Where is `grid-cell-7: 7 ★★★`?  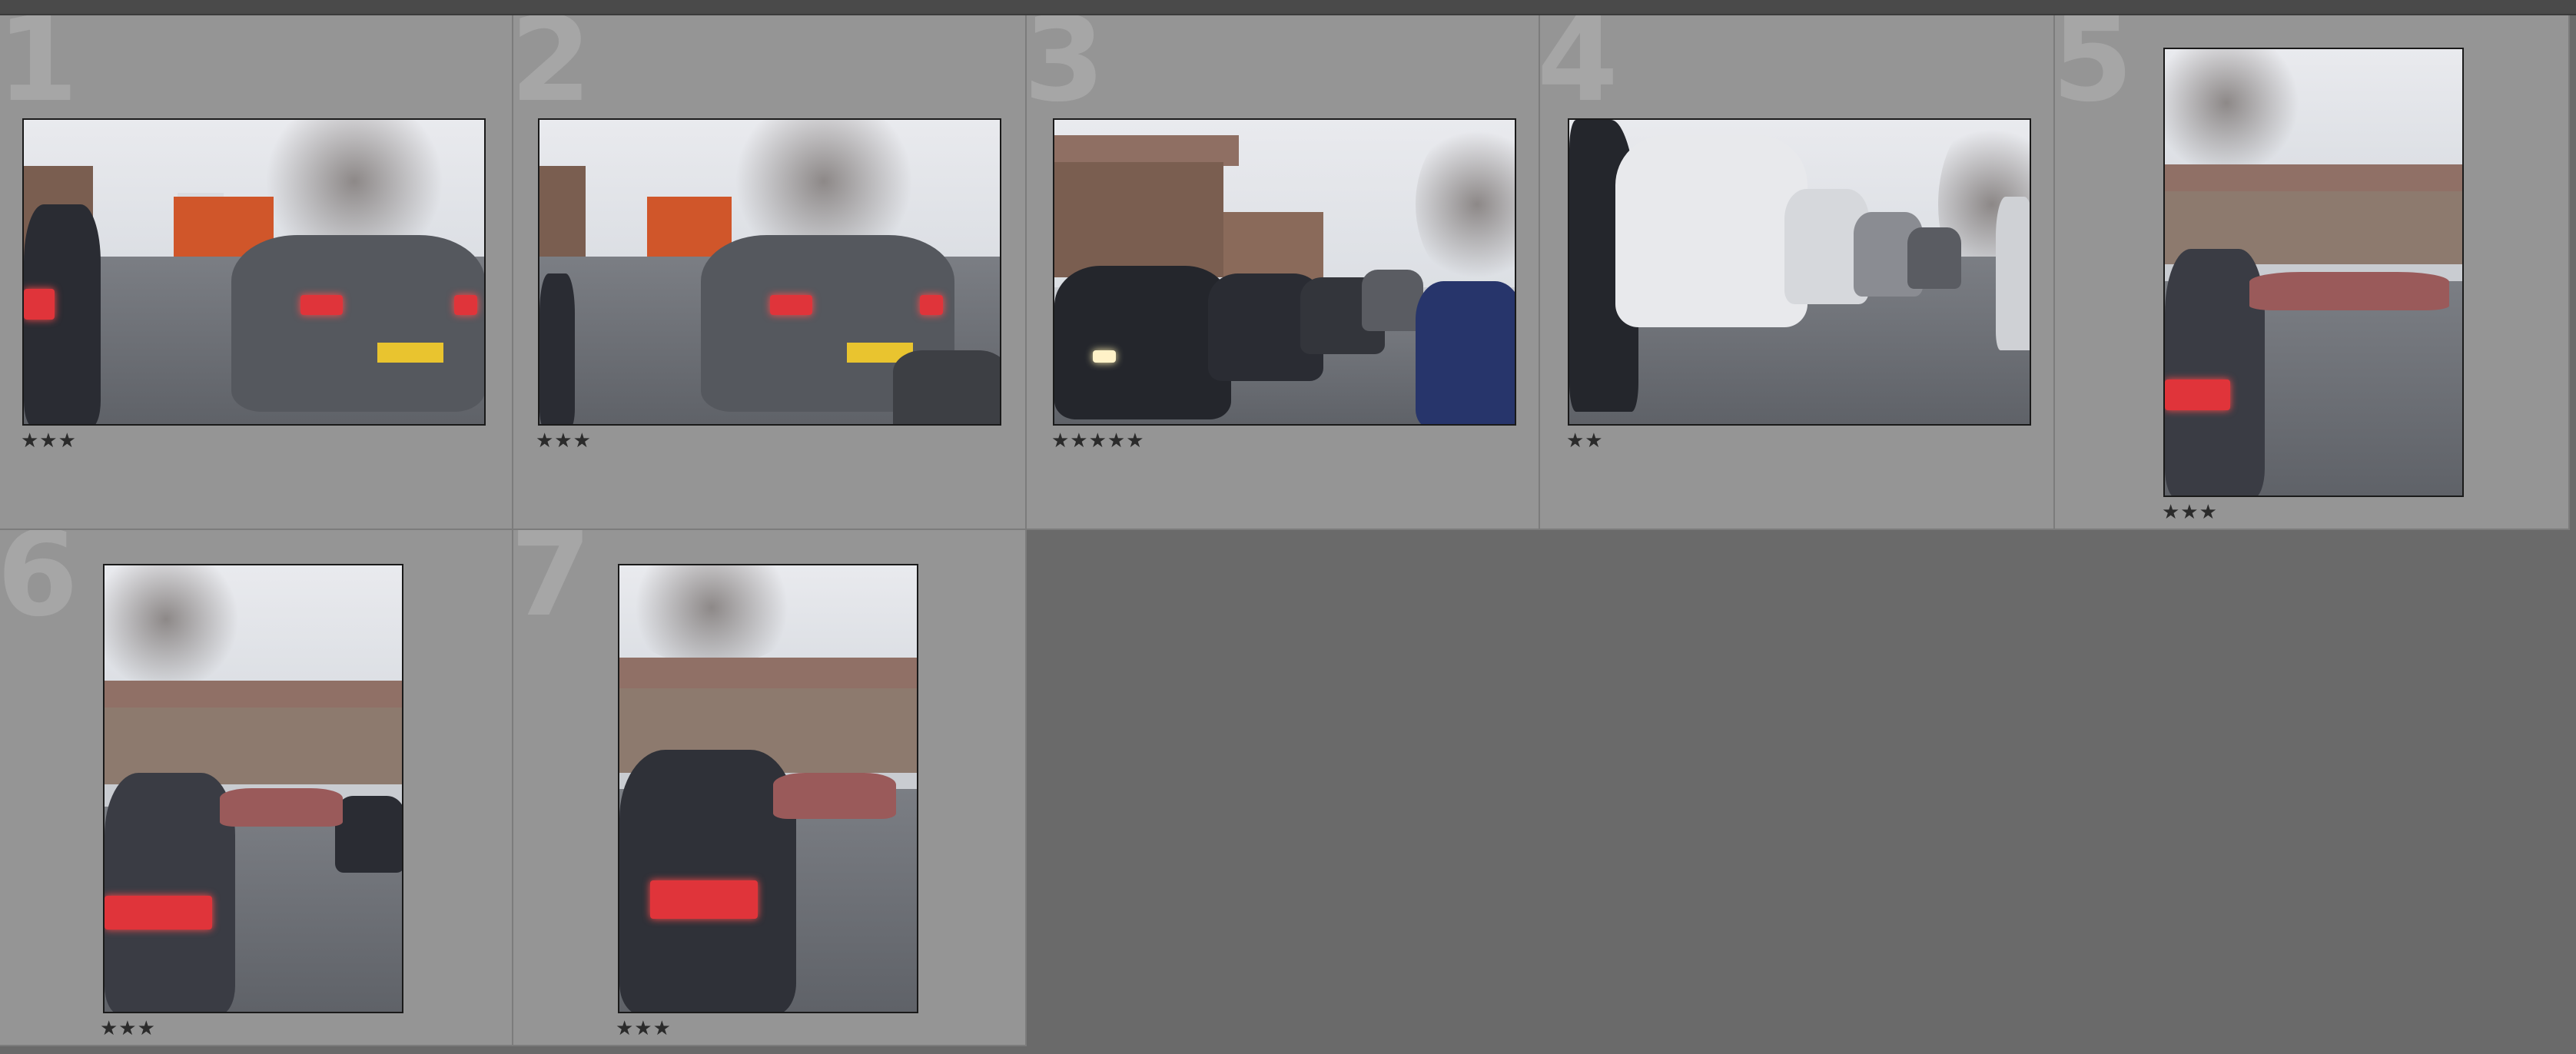 grid-cell-7: 7 ★★★ is located at coordinates (770, 788).